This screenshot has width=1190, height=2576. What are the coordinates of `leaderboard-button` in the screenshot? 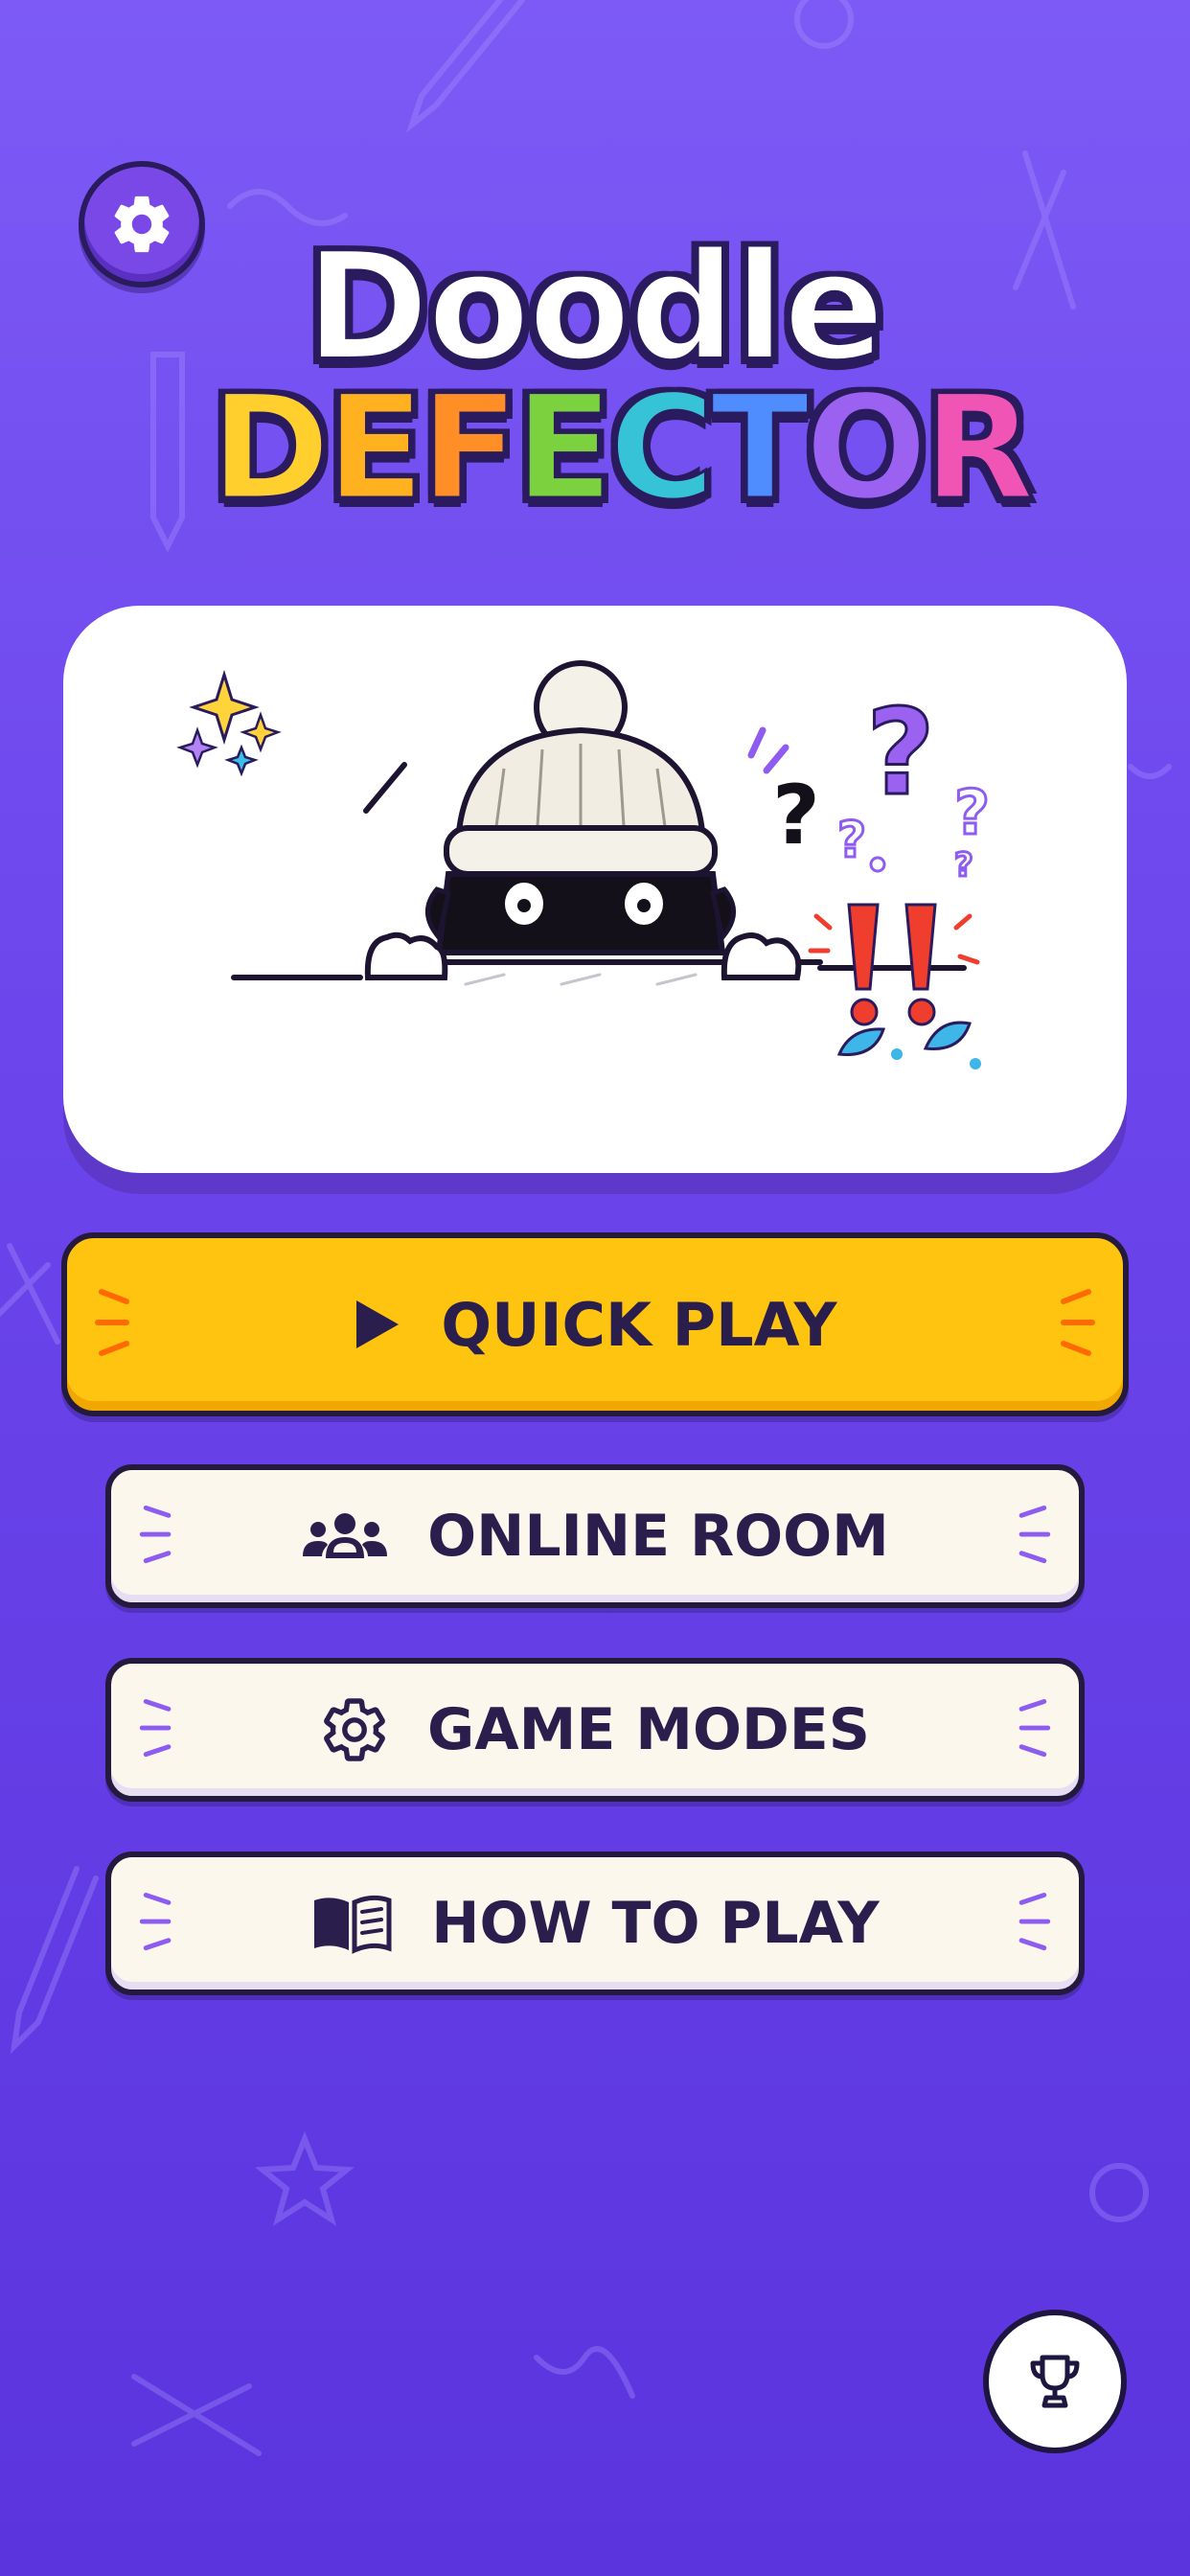 It's located at (1055, 2381).